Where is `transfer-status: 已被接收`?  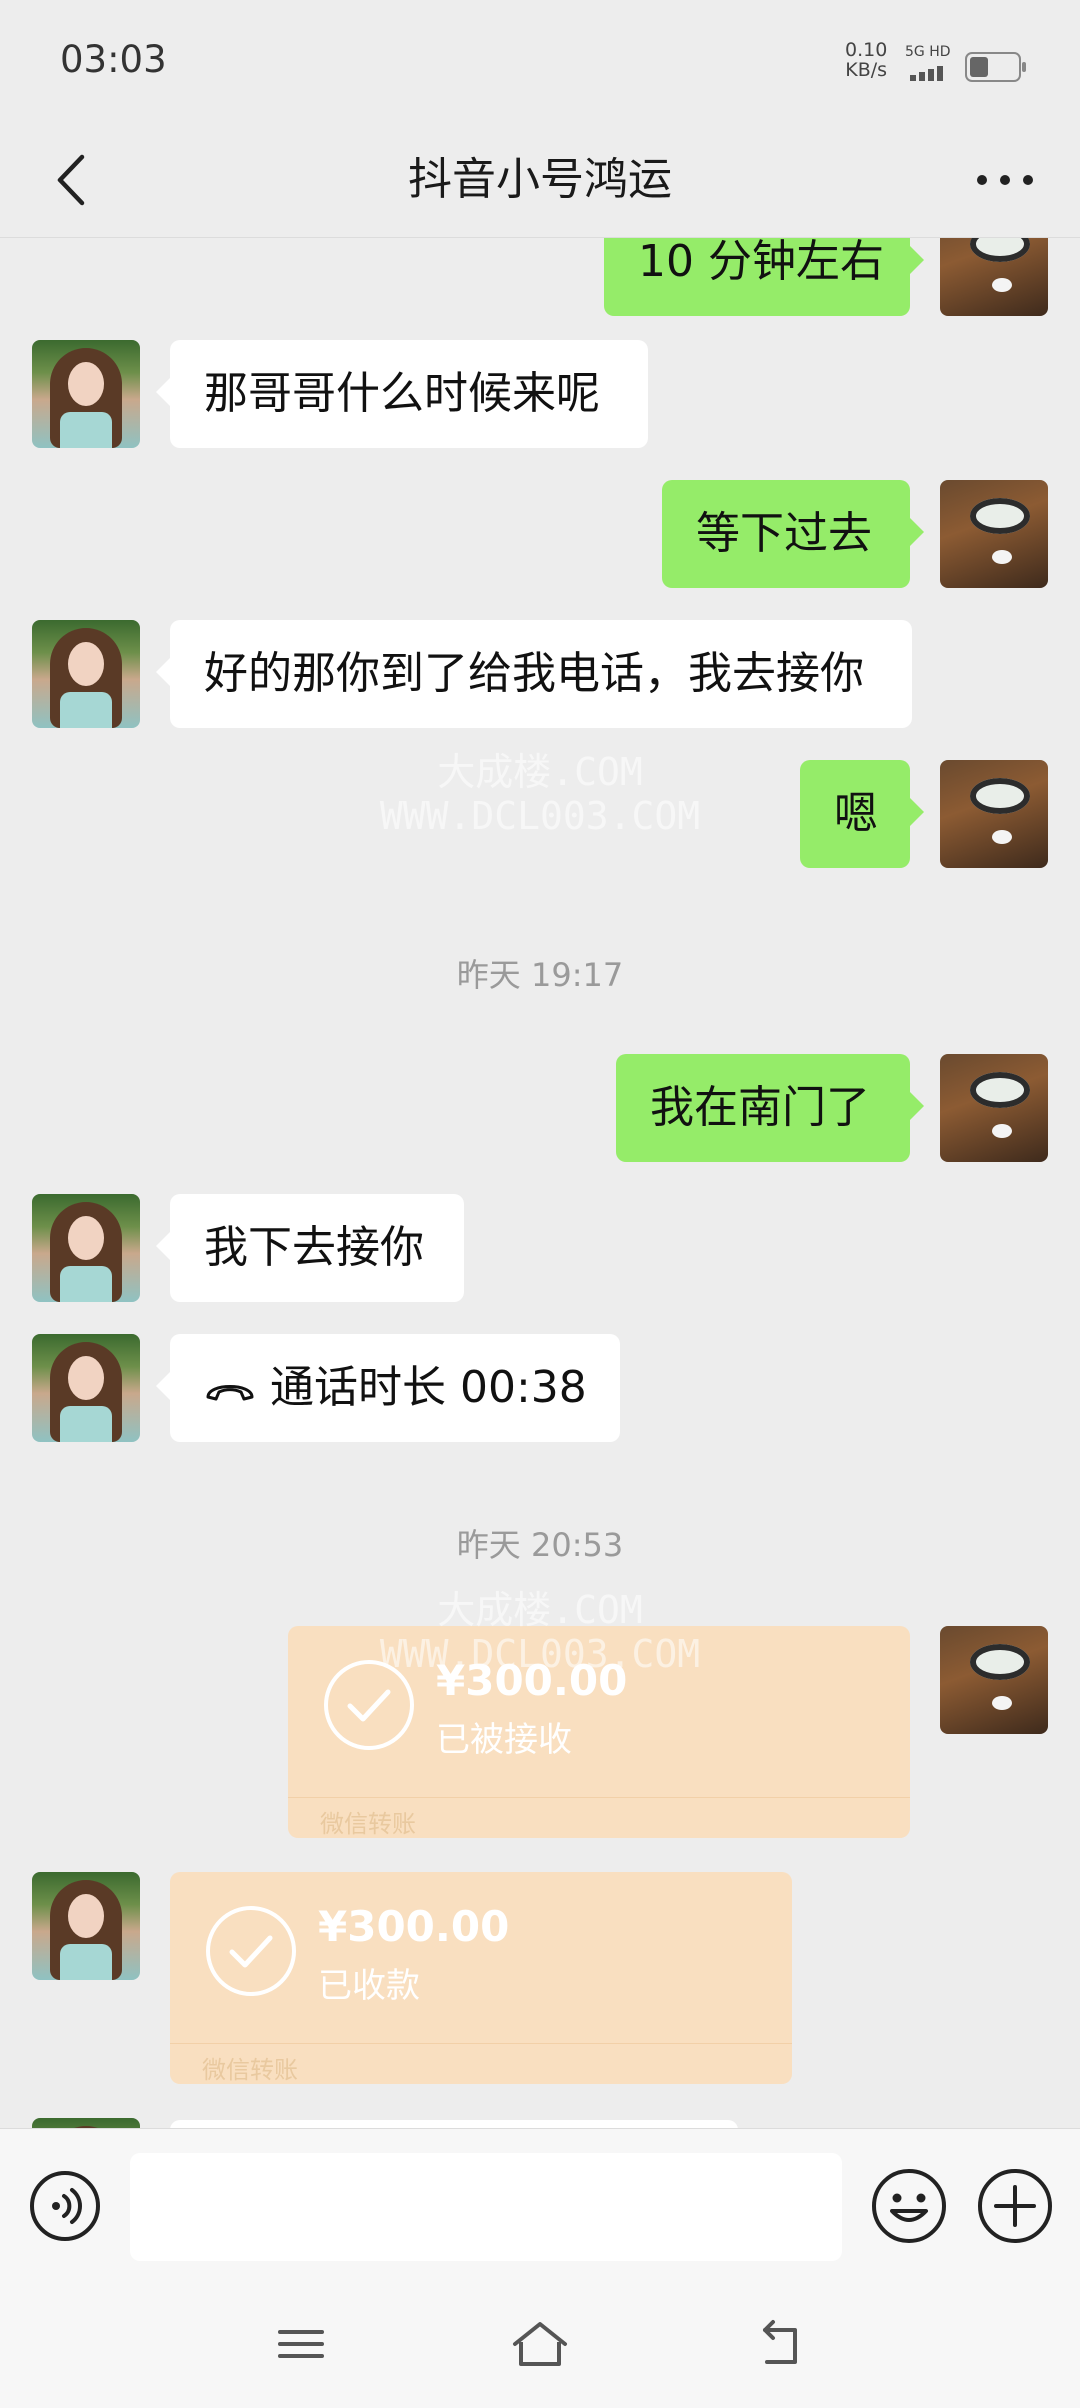 transfer-status: 已被接收 is located at coordinates (504, 1740).